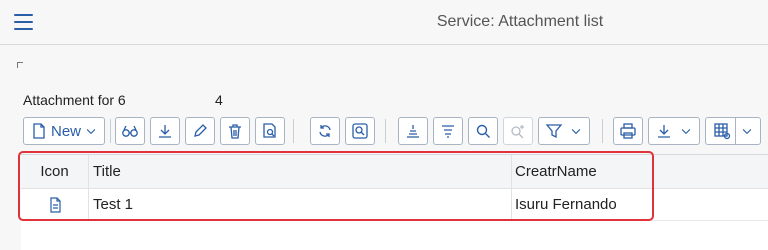 The image size is (768, 250). I want to click on delete-button, so click(235, 131).